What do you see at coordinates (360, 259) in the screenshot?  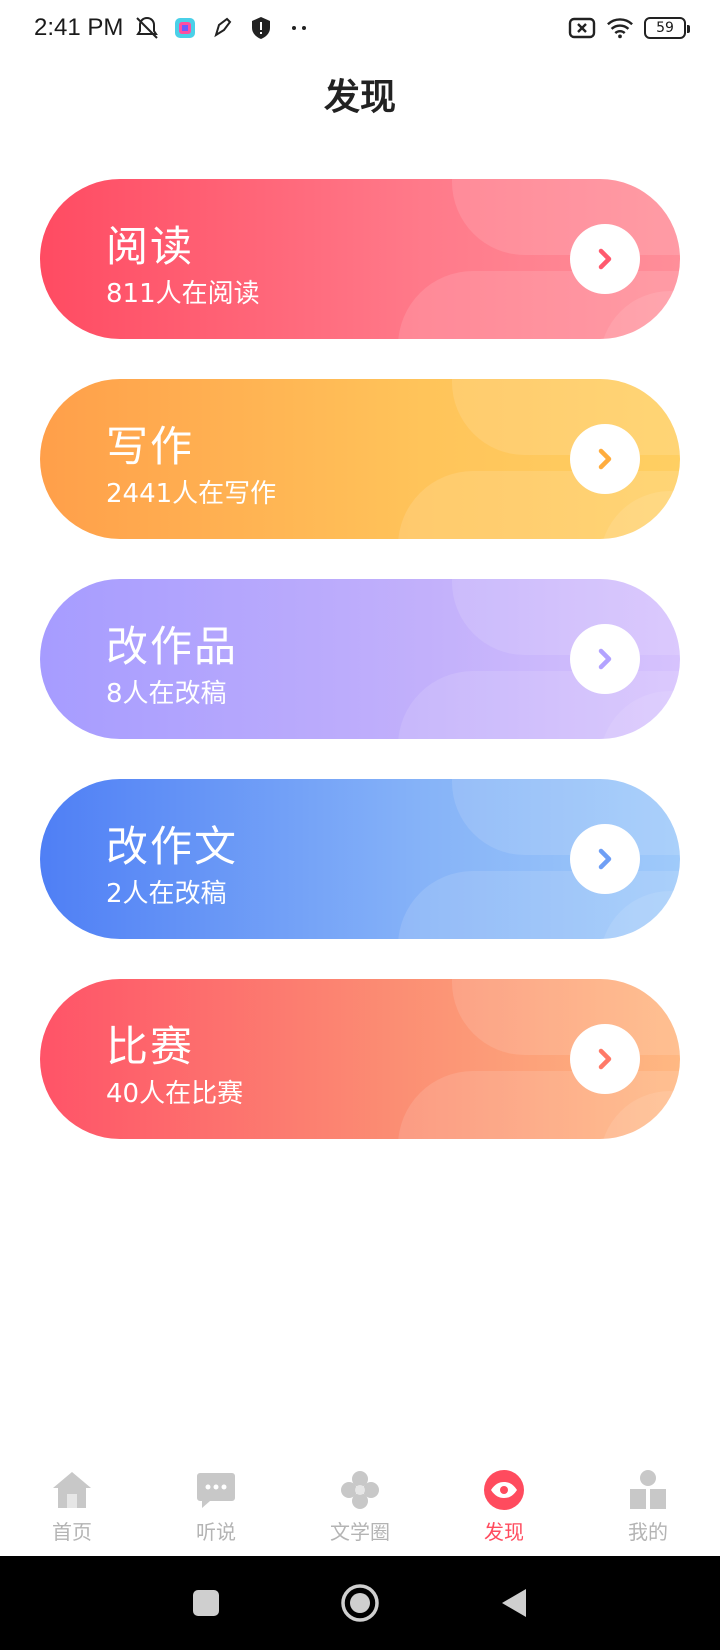 I see `card-reading: 阅读 811人在阅读` at bounding box center [360, 259].